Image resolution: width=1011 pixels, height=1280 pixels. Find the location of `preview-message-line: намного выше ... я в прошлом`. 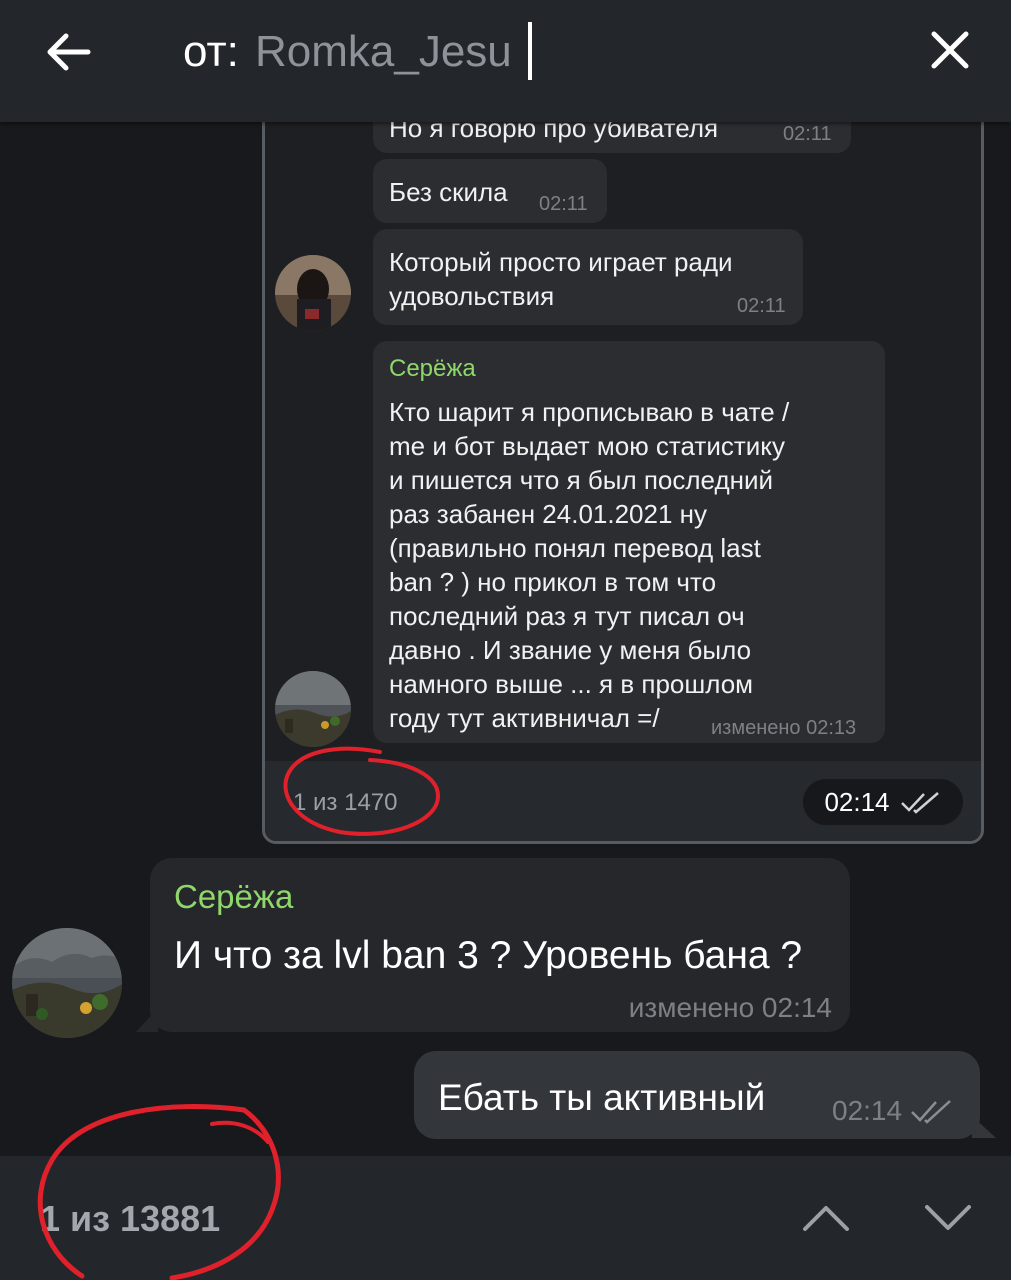

preview-message-line: намного выше ... я в прошлом is located at coordinates (571, 684).